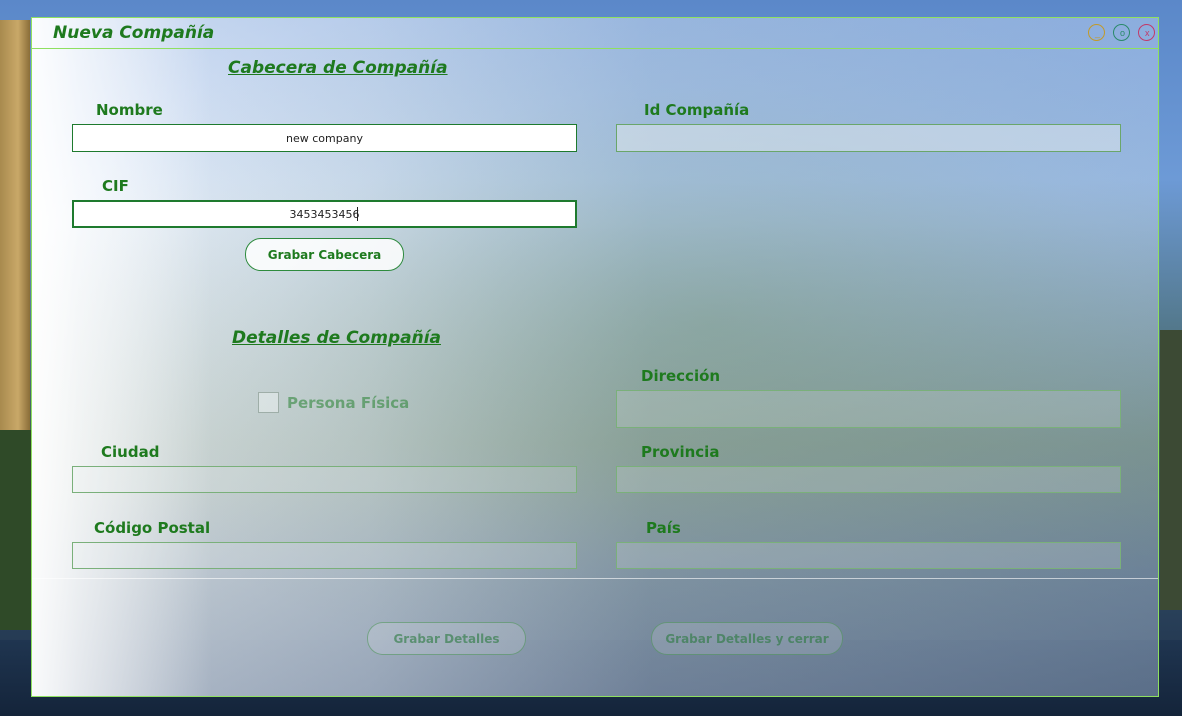  What do you see at coordinates (129, 110) in the screenshot?
I see `nombre-label: Nombre` at bounding box center [129, 110].